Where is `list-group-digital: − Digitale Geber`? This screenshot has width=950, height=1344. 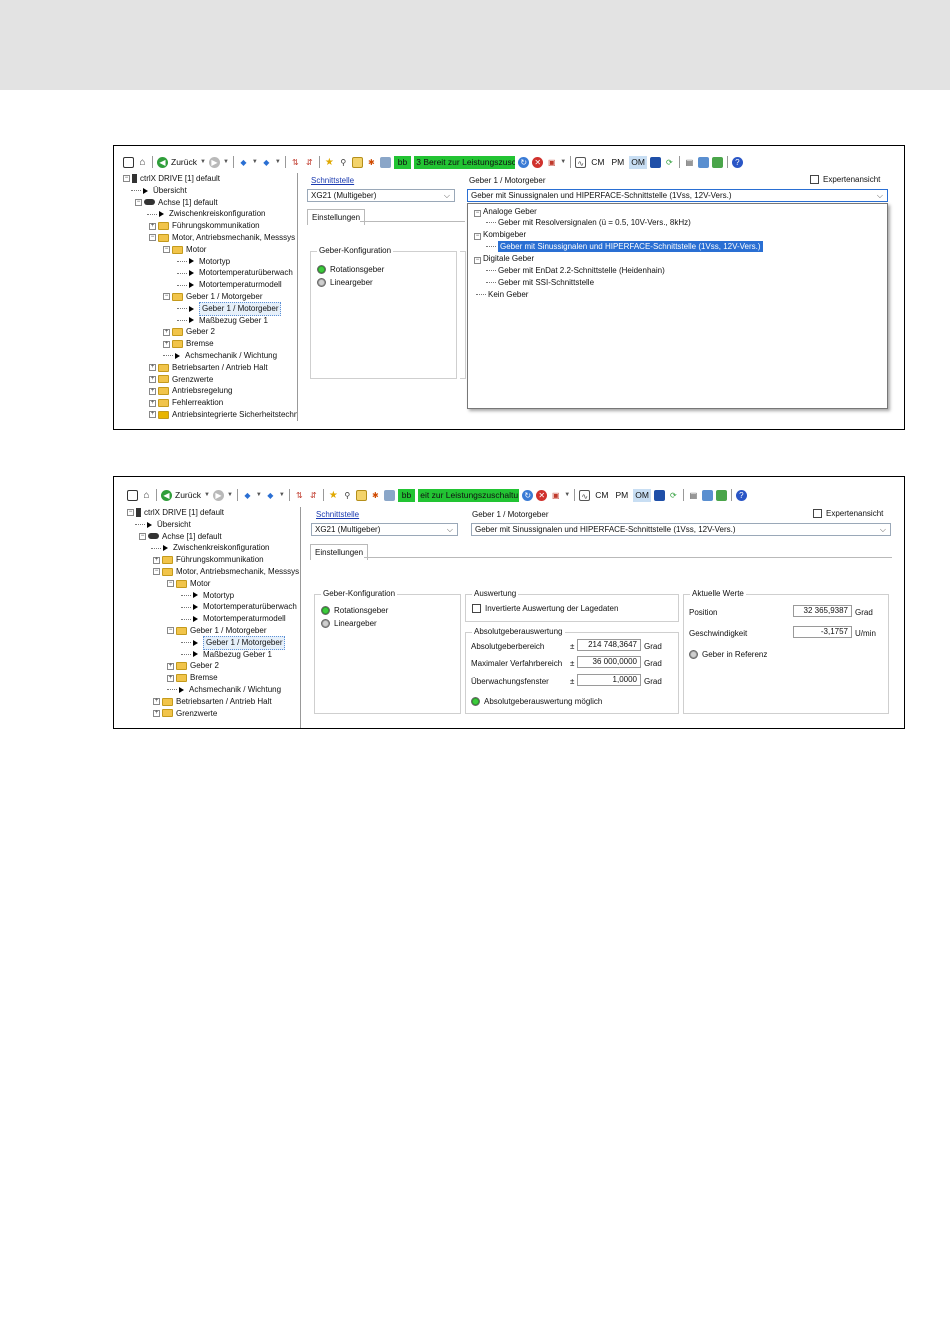
list-group-digital: − Digitale Geber is located at coordinates (504, 258).